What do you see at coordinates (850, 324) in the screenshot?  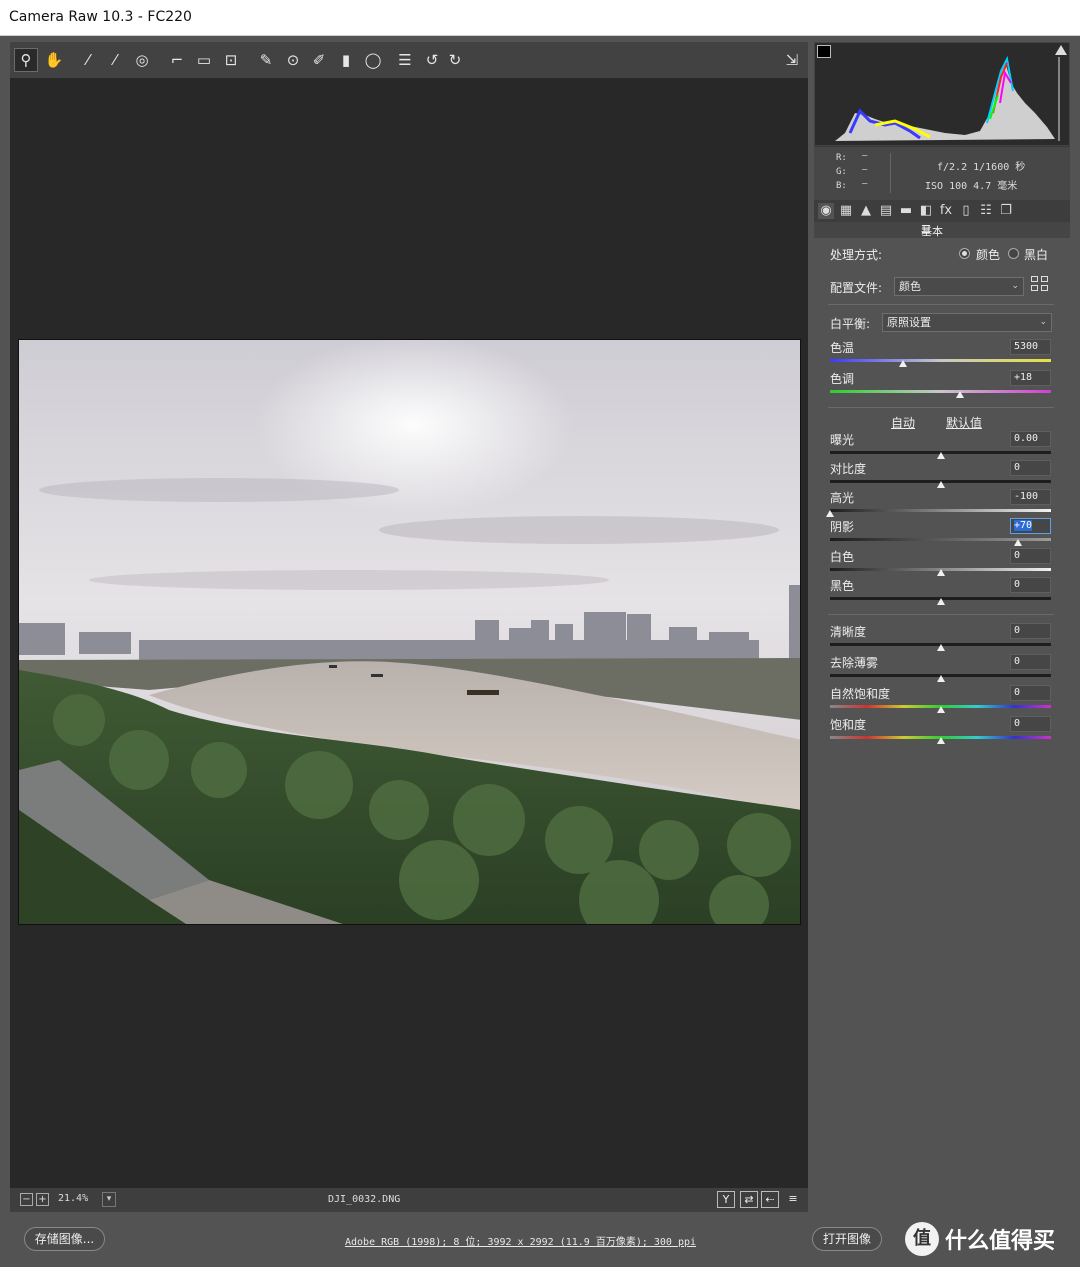 I see `white-balance-label: 白平衡:` at bounding box center [850, 324].